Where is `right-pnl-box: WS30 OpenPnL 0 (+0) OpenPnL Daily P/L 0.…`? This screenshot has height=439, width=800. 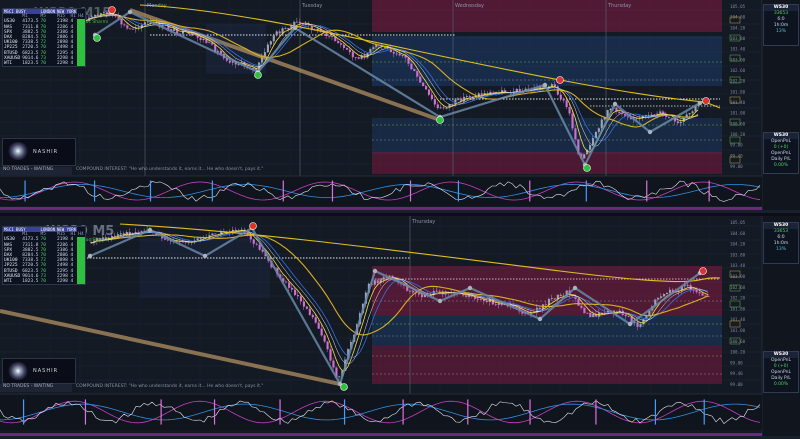
right-pnl-box: WS30 OpenPnL 0 (+0) OpenPnL Daily P/L 0.… is located at coordinates (781, 153).